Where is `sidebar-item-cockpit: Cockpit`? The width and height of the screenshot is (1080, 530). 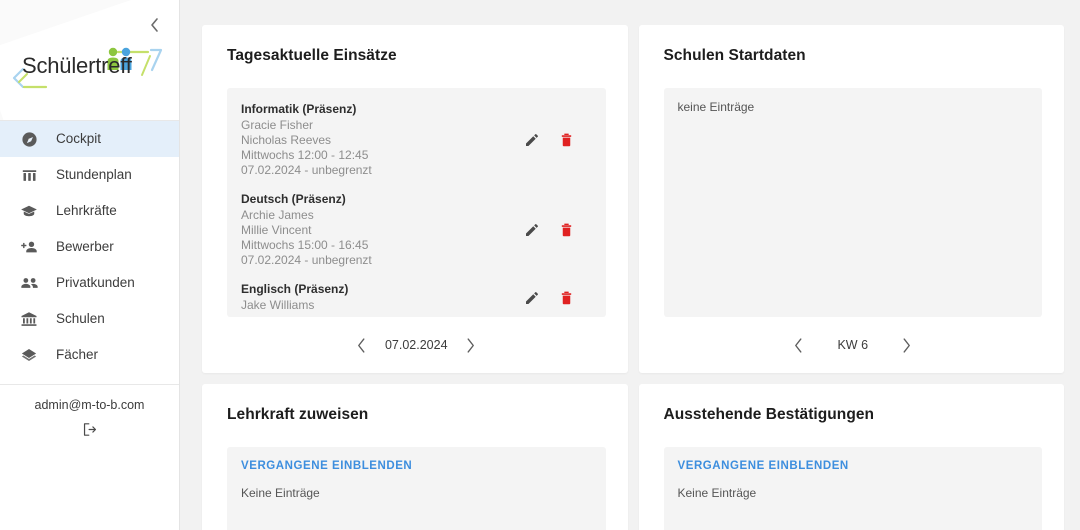 sidebar-item-cockpit: Cockpit is located at coordinates (89, 139).